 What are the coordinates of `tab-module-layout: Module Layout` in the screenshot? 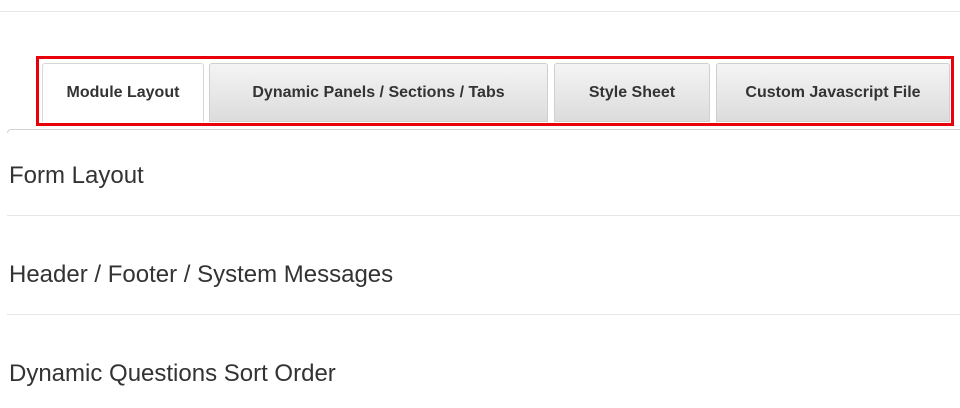 It's located at (123, 92).